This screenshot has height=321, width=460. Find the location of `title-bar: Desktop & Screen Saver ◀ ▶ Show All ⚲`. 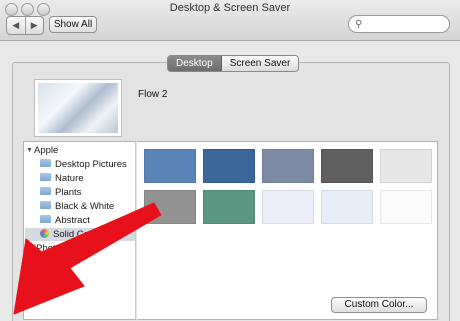

title-bar: Desktop & Screen Saver ◀ ▶ Show All ⚲ is located at coordinates (230, 20).